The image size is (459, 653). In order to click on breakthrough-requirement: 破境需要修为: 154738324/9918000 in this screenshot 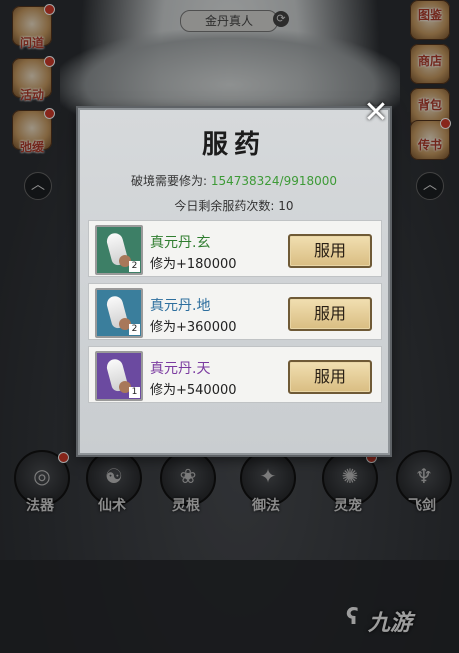, I will do `click(234, 180)`.